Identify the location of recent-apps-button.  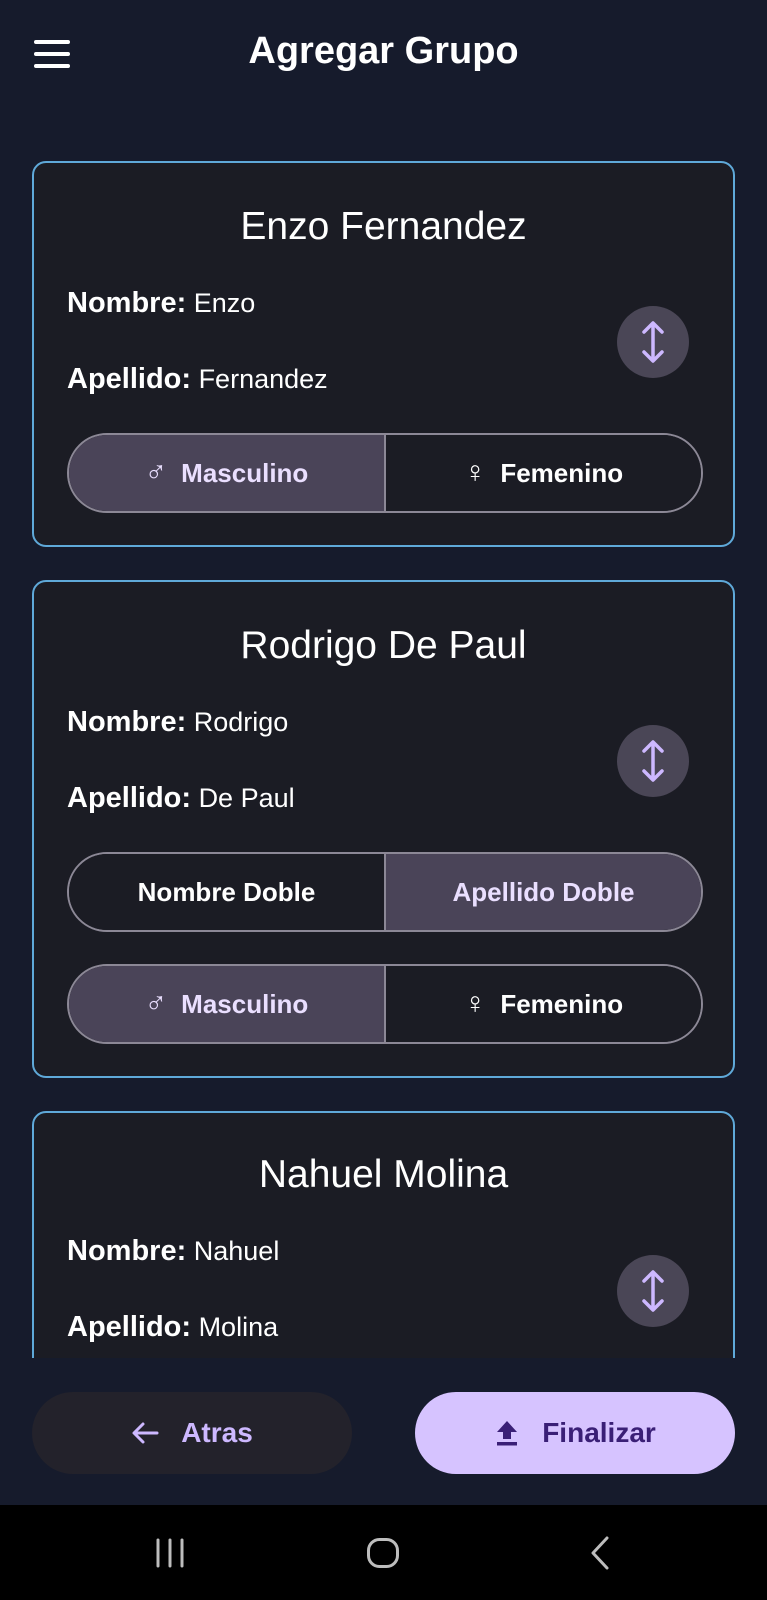
(170, 1552).